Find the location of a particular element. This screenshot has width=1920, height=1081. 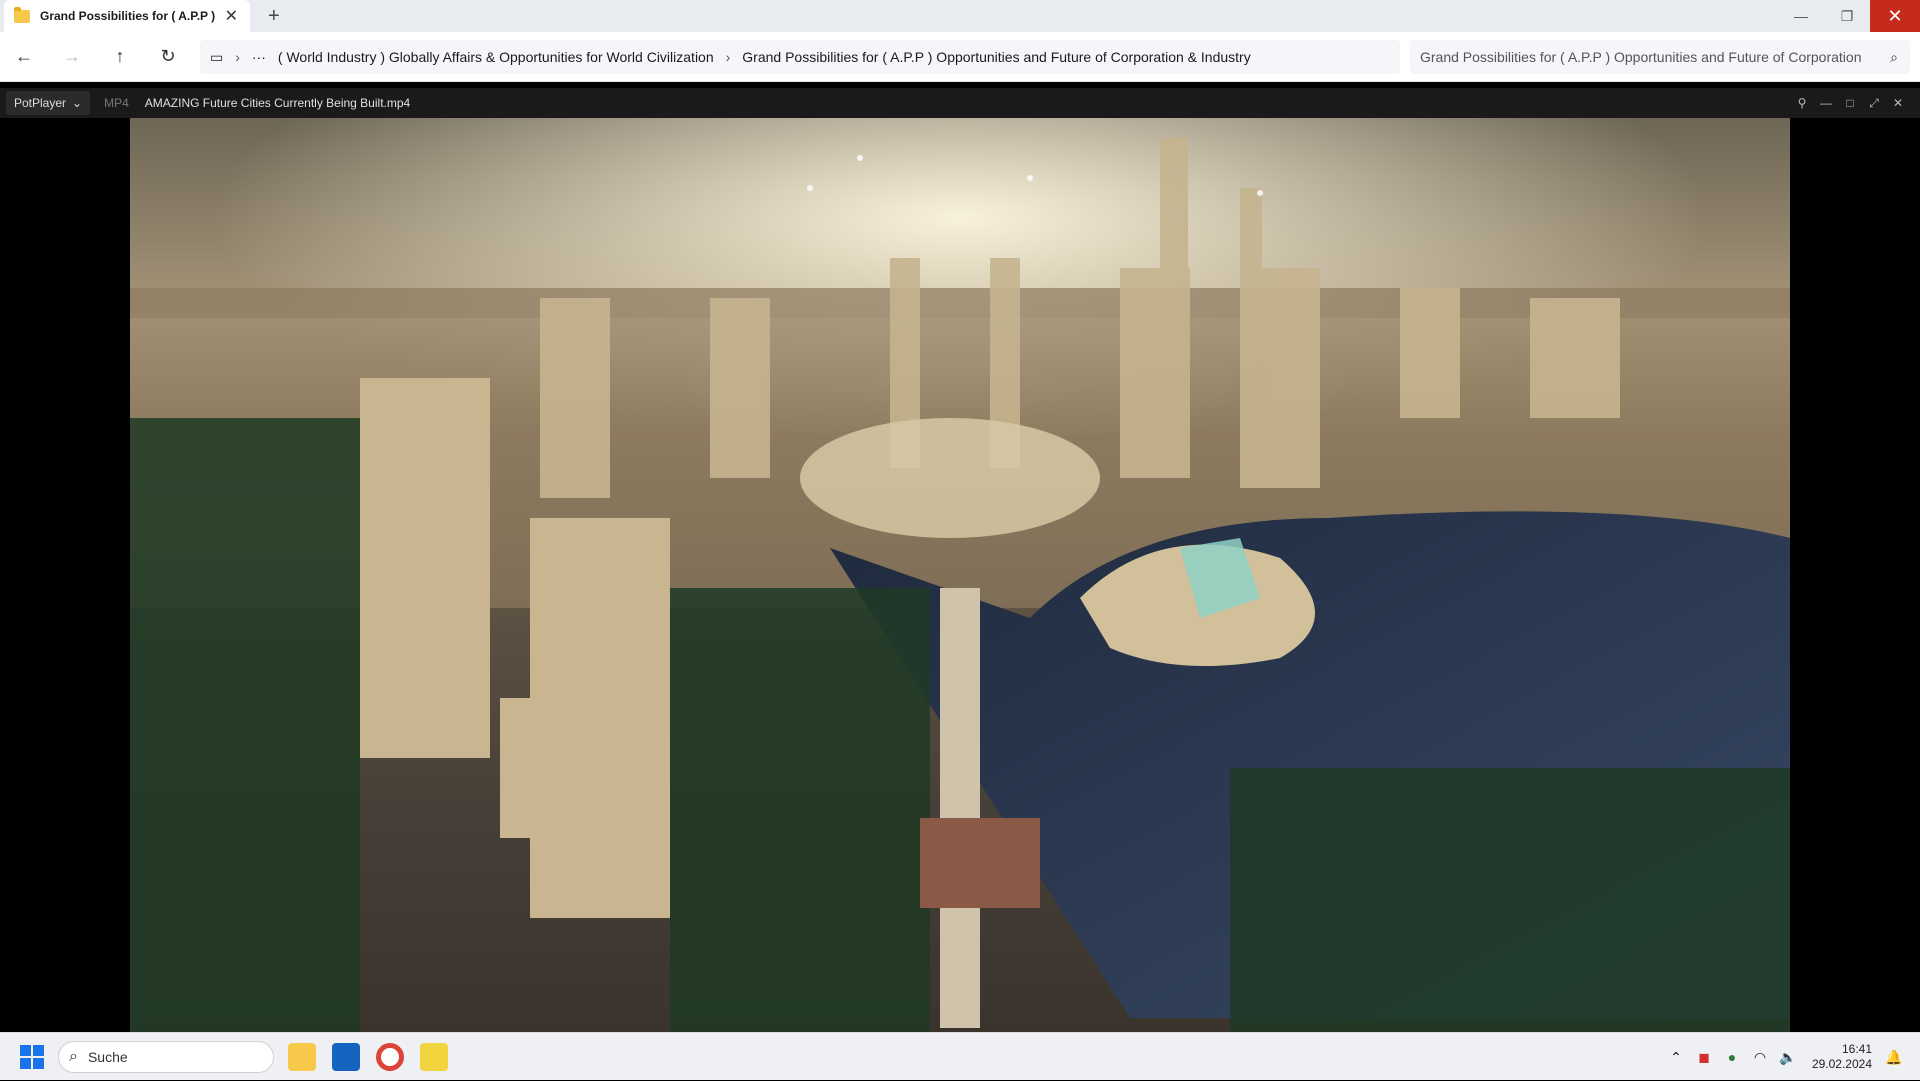

start-button is located at coordinates (32, 1057).